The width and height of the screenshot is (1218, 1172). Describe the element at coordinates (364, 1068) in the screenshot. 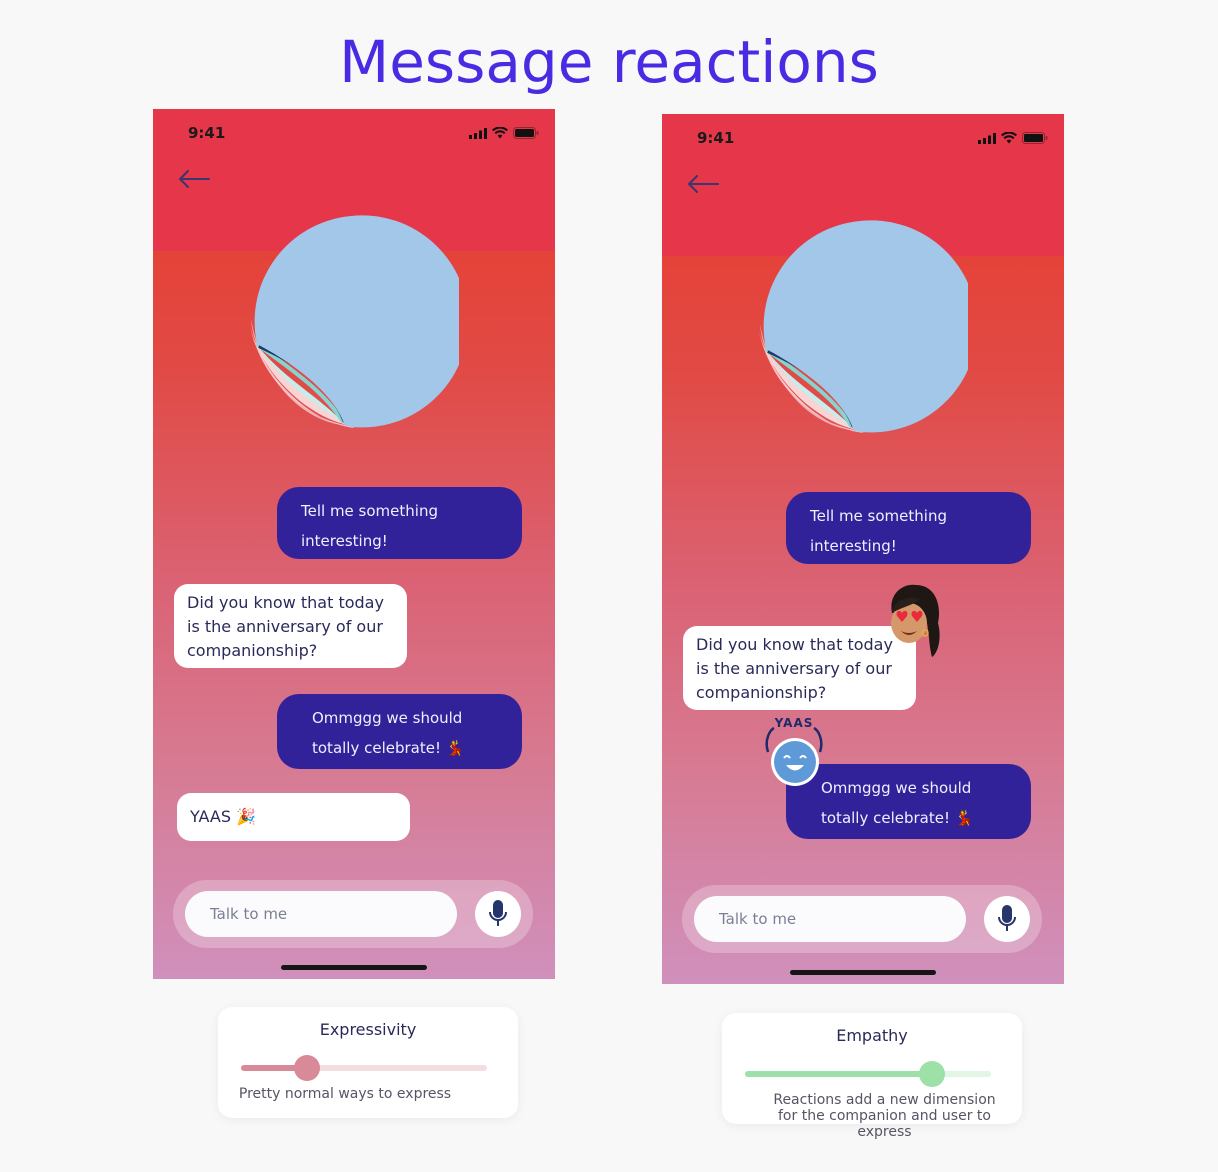

I see `expressivity-slider-track` at that location.